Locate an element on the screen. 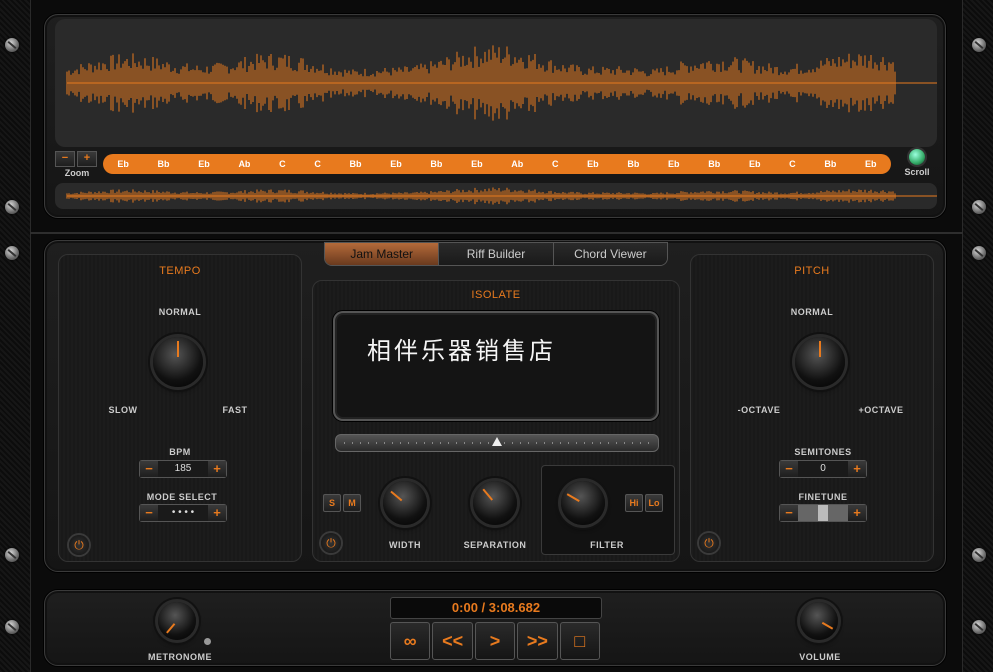 The height and width of the screenshot is (672, 993). right-rack-rail is located at coordinates (977, 336).